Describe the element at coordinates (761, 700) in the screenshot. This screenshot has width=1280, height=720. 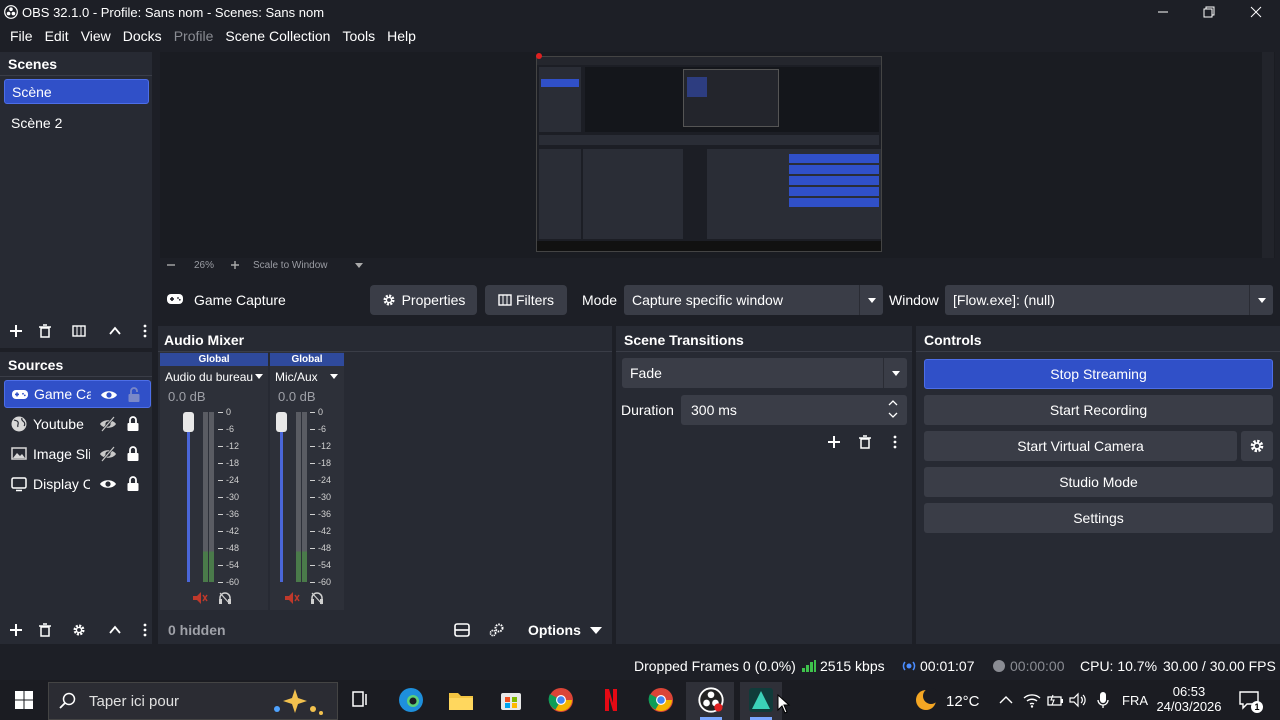
I see `flow-app-icon` at that location.